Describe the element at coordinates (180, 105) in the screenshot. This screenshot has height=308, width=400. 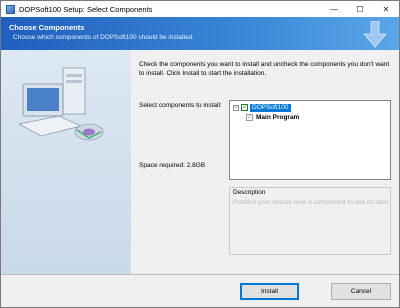
I see `select-components-label: Select components to install:` at that location.